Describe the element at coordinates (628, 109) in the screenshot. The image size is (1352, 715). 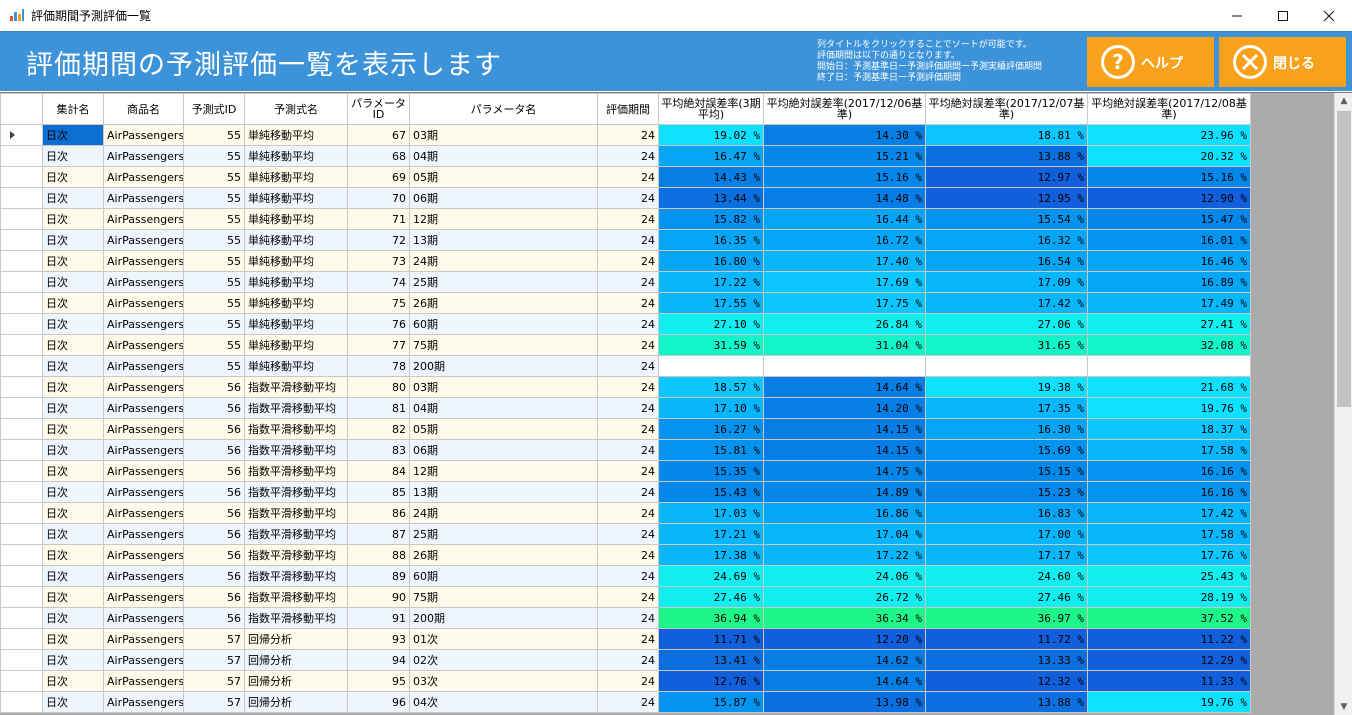
I see `column-header: 評価期間` at that location.